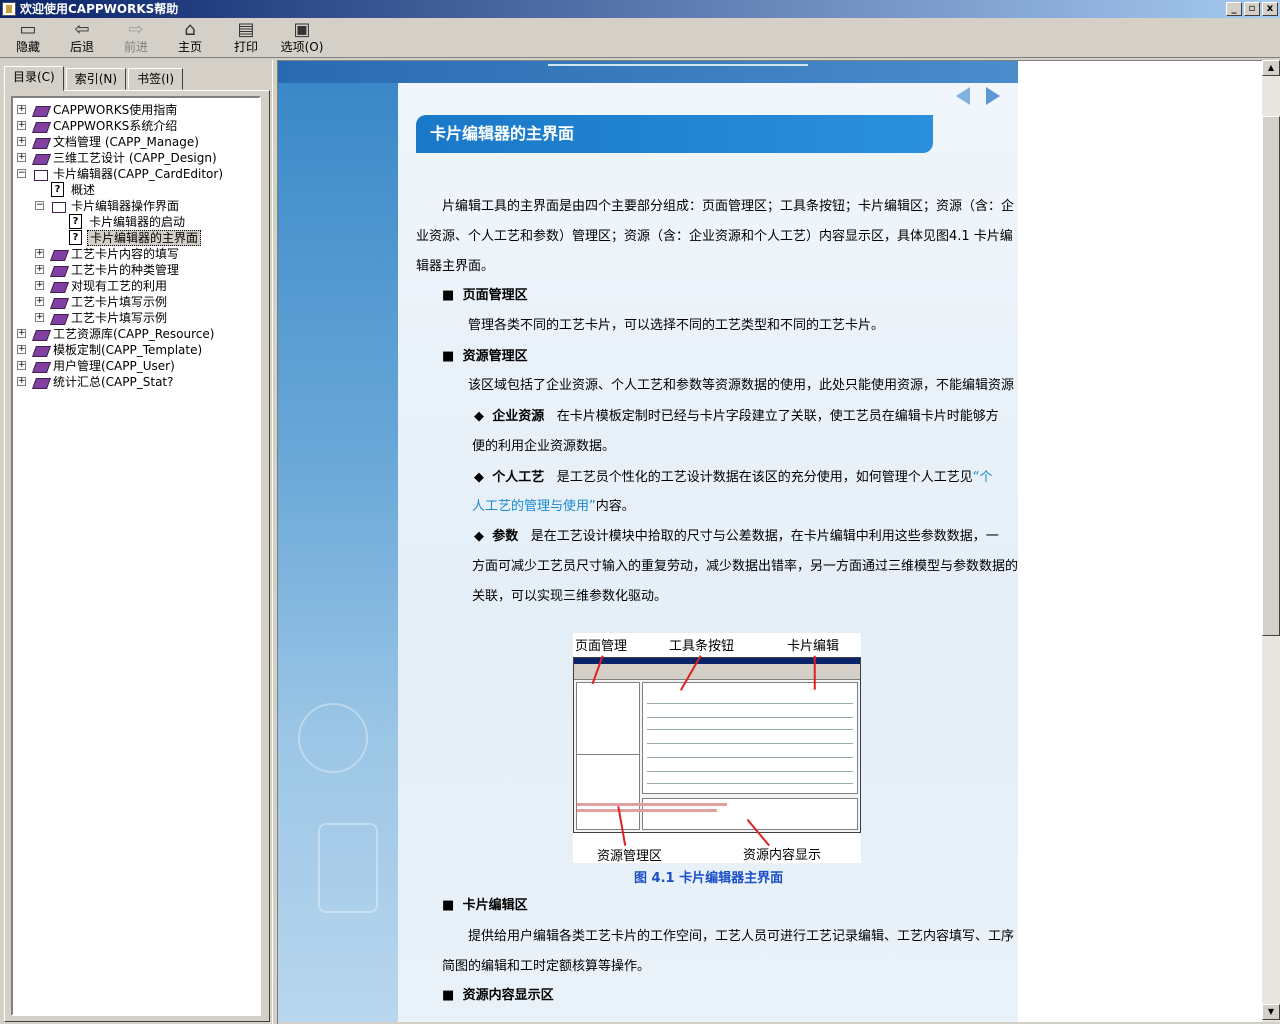 This screenshot has height=1024, width=1280. I want to click on hide-button: ▭ 隐藏, so click(28, 38).